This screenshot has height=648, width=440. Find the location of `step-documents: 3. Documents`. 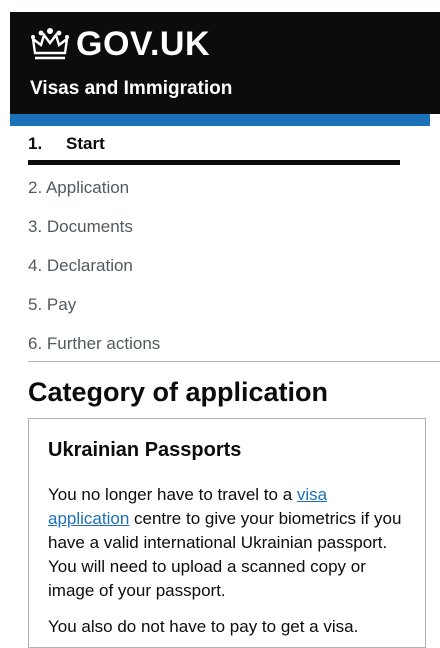

step-documents: 3. Documents is located at coordinates (80, 226).